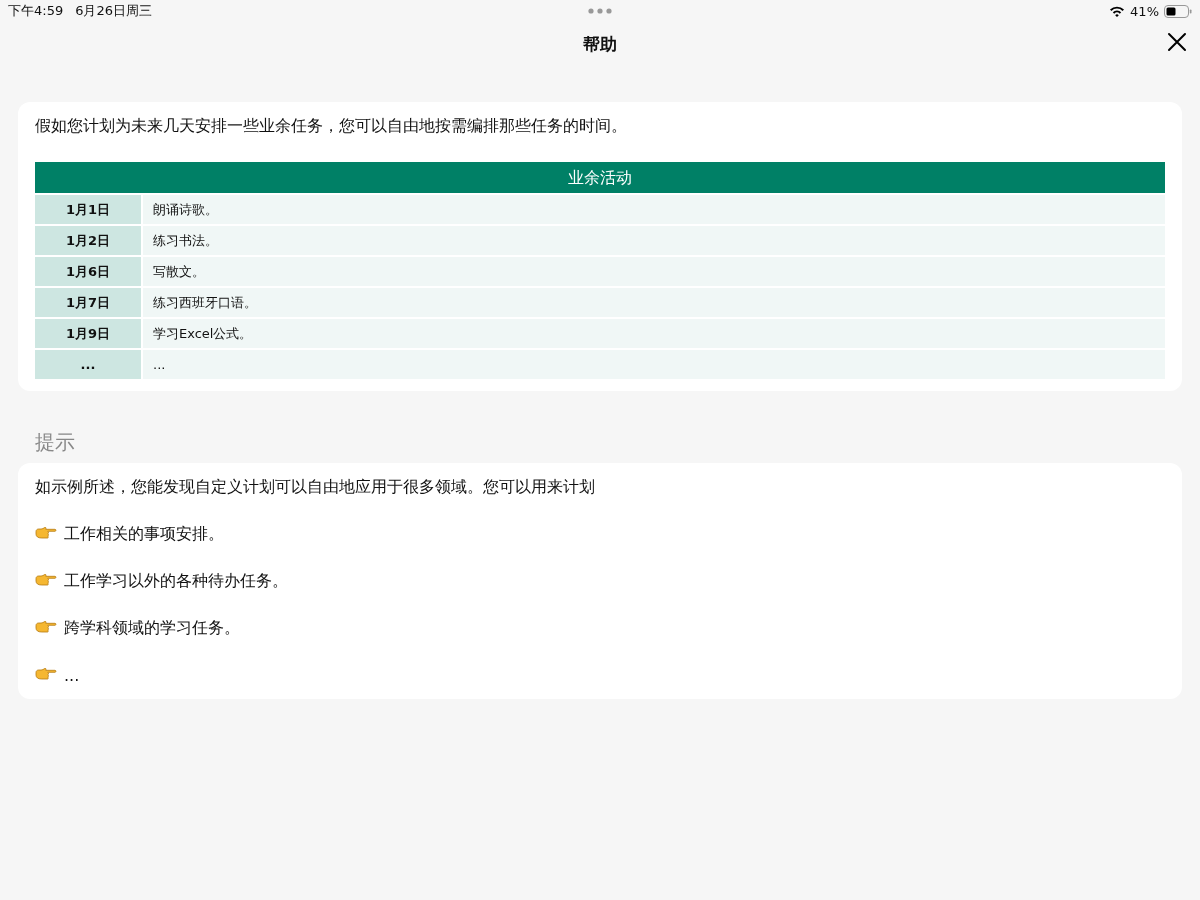 The image size is (1200, 900). I want to click on dialog-title: 帮助, so click(600, 44).